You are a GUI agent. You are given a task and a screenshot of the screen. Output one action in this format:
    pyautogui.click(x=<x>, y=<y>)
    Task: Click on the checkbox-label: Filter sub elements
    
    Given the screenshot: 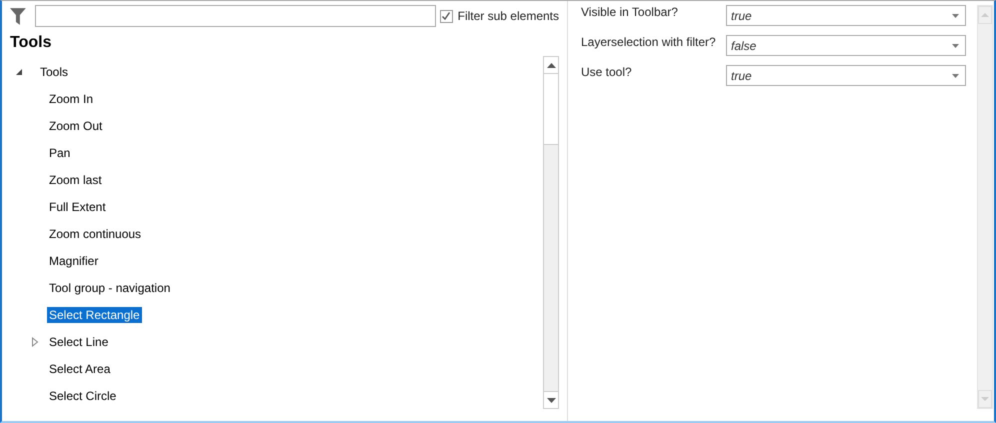 What is the action you would take?
    pyautogui.click(x=508, y=16)
    